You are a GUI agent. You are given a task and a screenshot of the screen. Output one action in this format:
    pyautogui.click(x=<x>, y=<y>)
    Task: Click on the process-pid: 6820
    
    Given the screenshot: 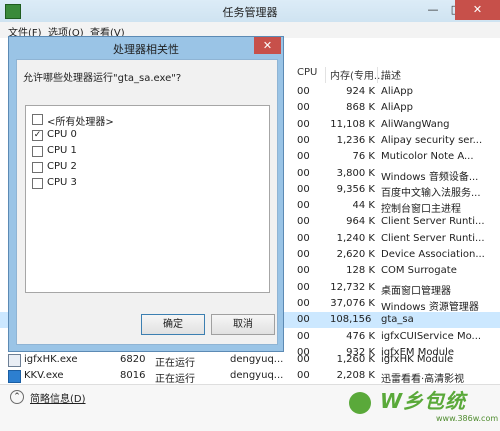 What is the action you would take?
    pyautogui.click(x=133, y=359)
    